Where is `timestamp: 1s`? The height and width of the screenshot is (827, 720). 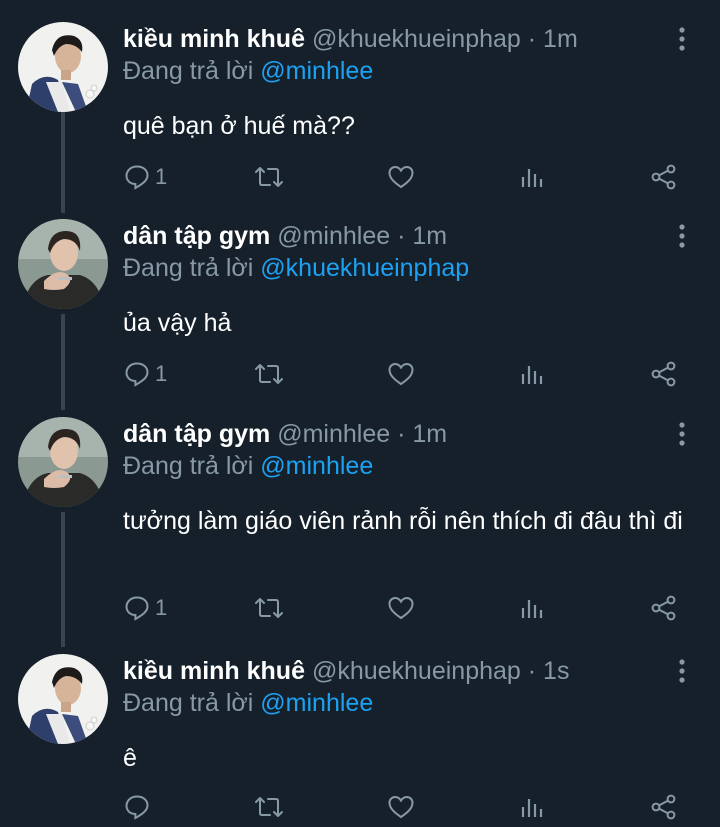
timestamp: 1s is located at coordinates (556, 671).